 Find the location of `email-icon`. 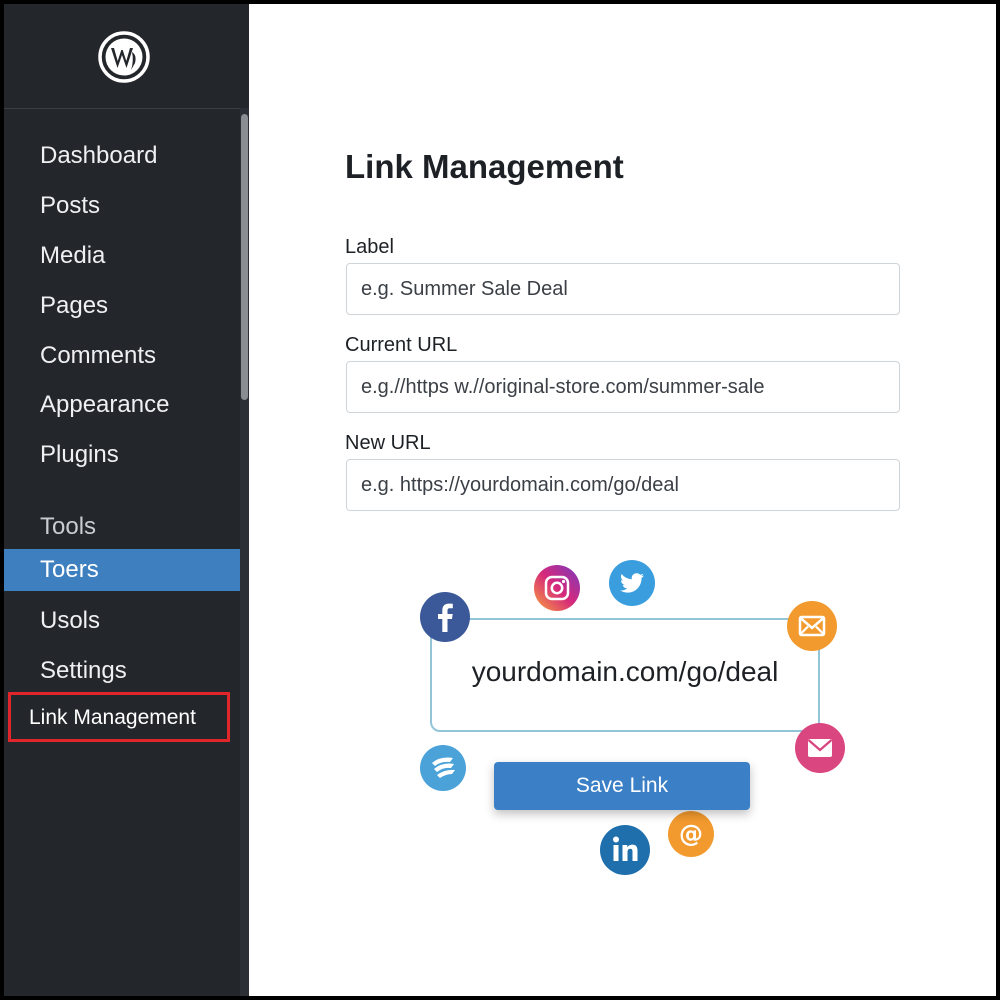

email-icon is located at coordinates (820, 748).